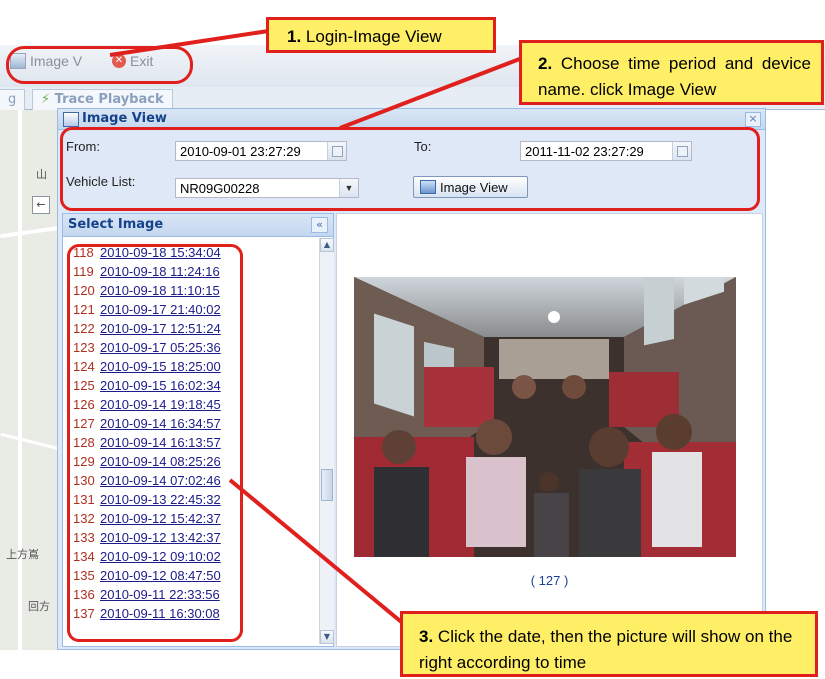 The image size is (825, 679). Describe the element at coordinates (545, 63) in the screenshot. I see `callout-number: 2.` at that location.